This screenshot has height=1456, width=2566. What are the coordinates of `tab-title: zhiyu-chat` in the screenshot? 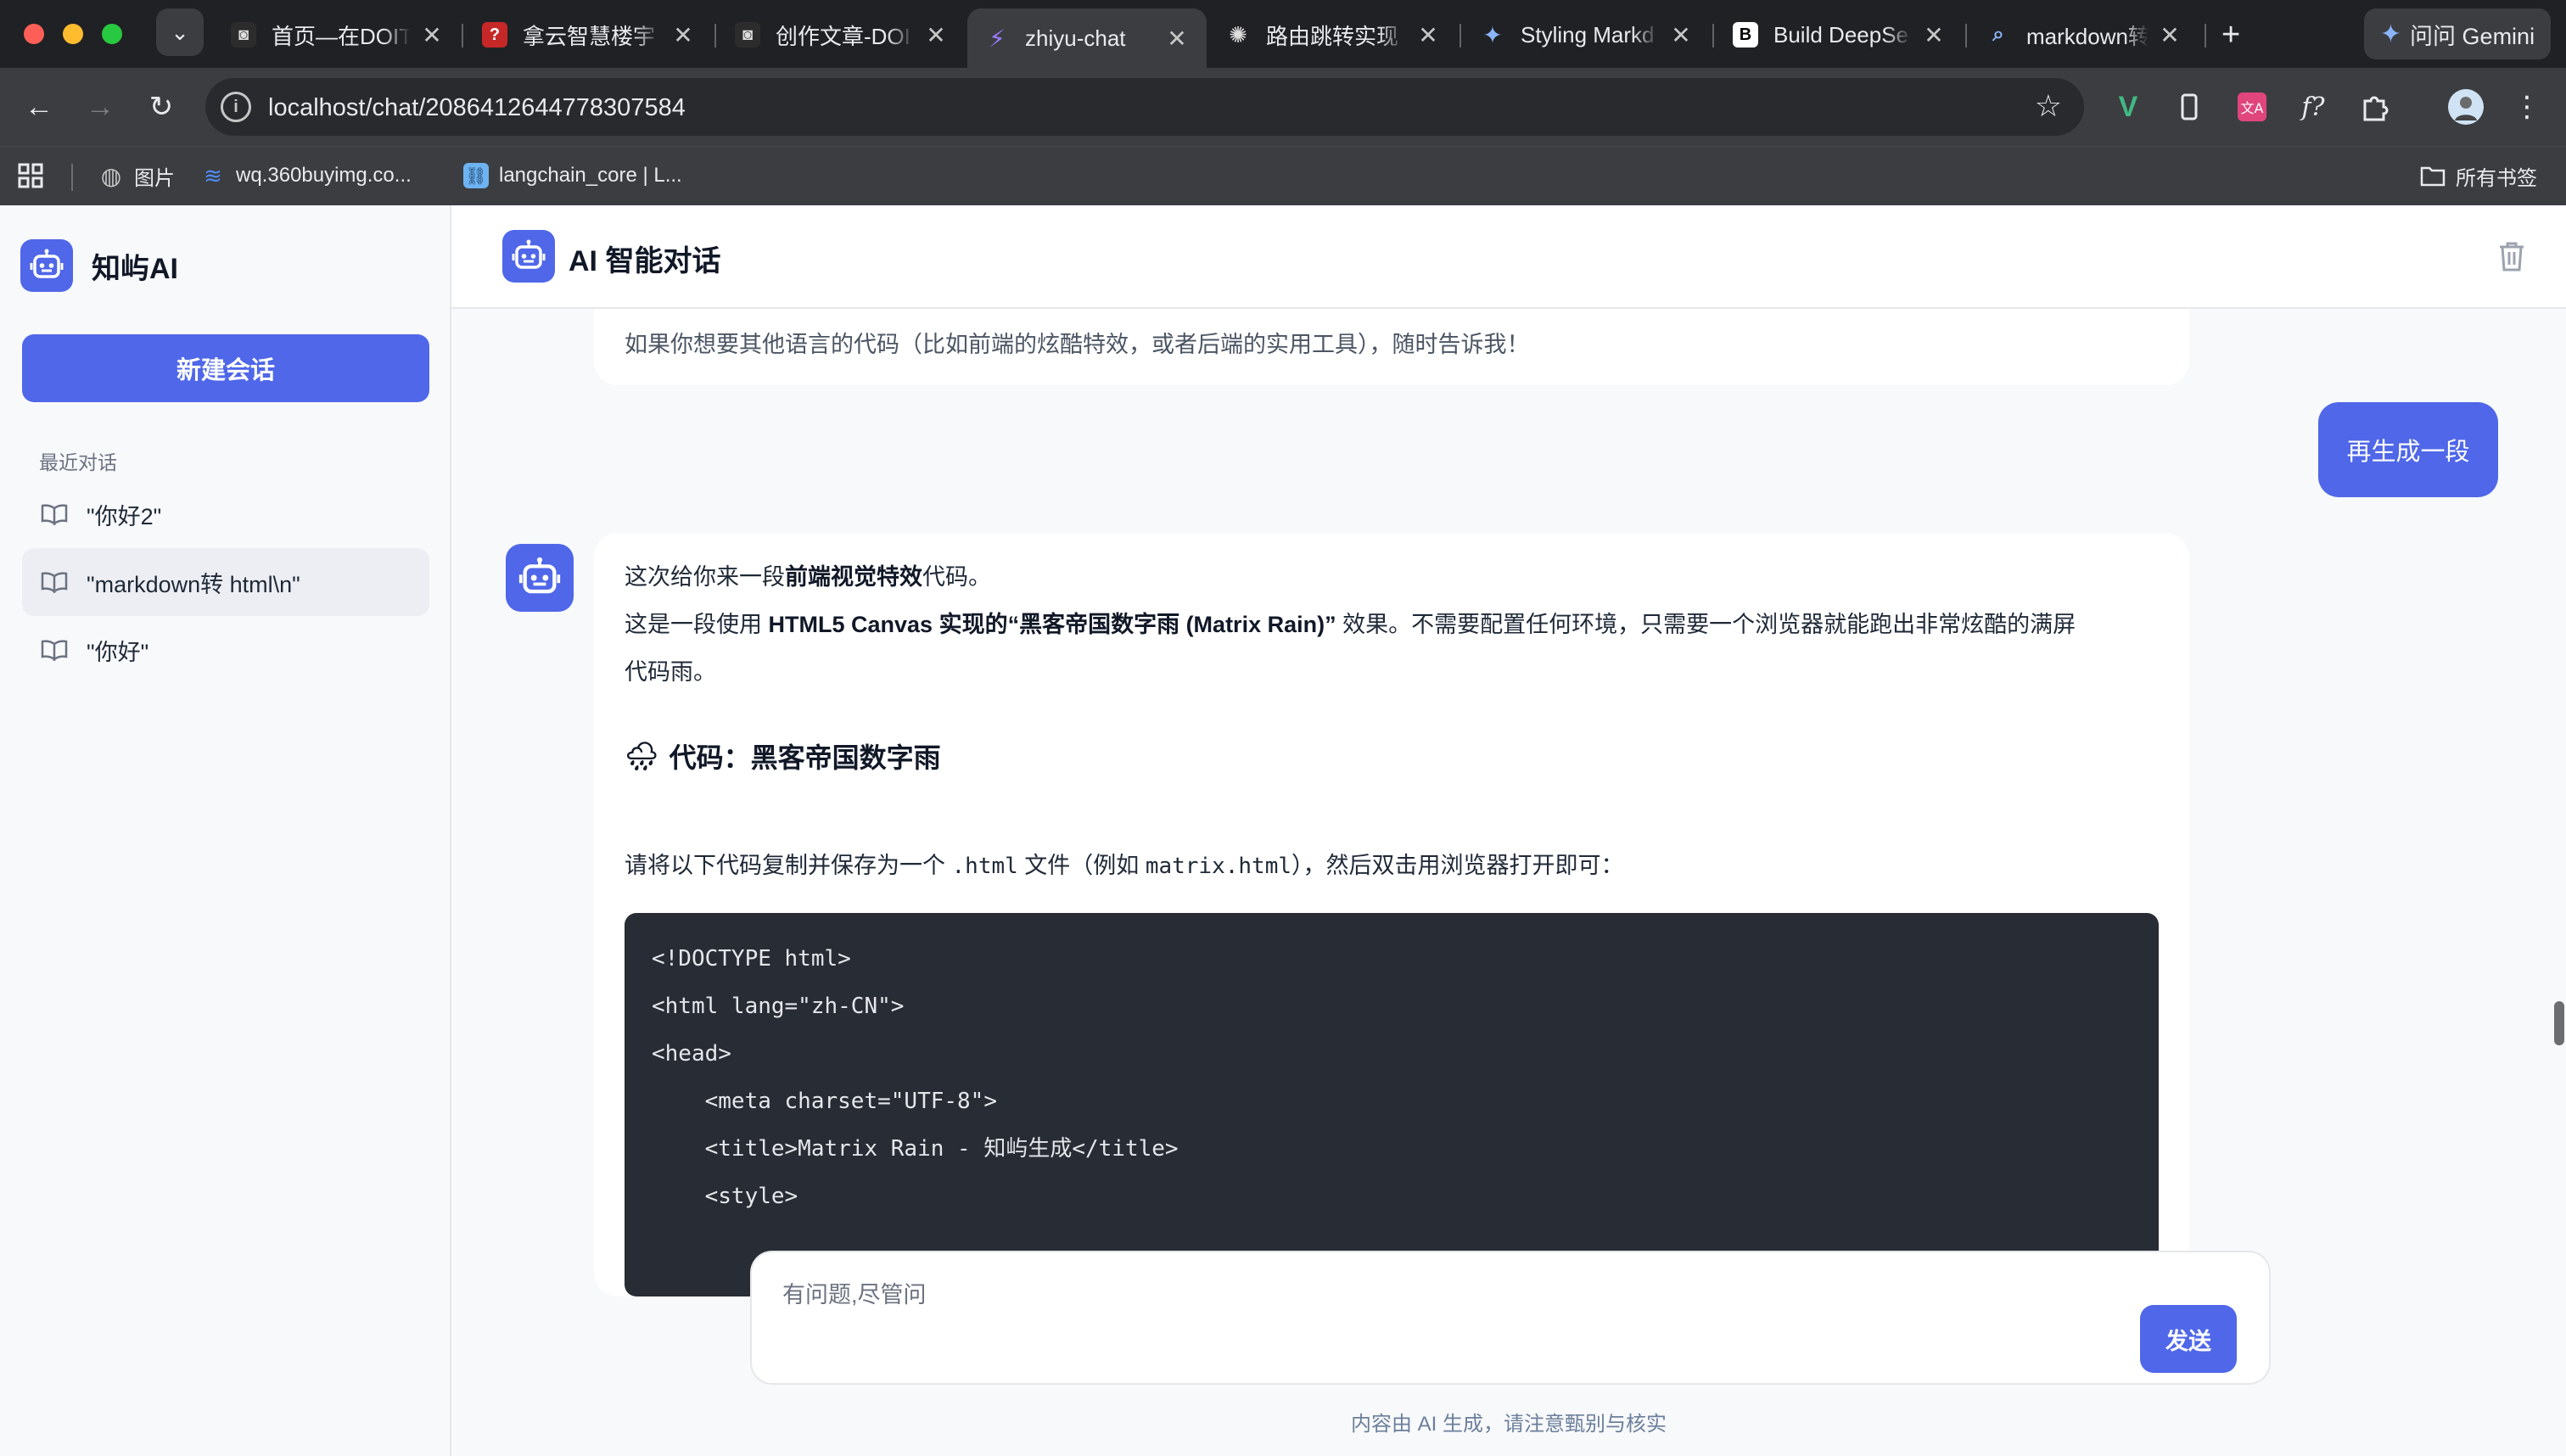 It's located at (1075, 38).